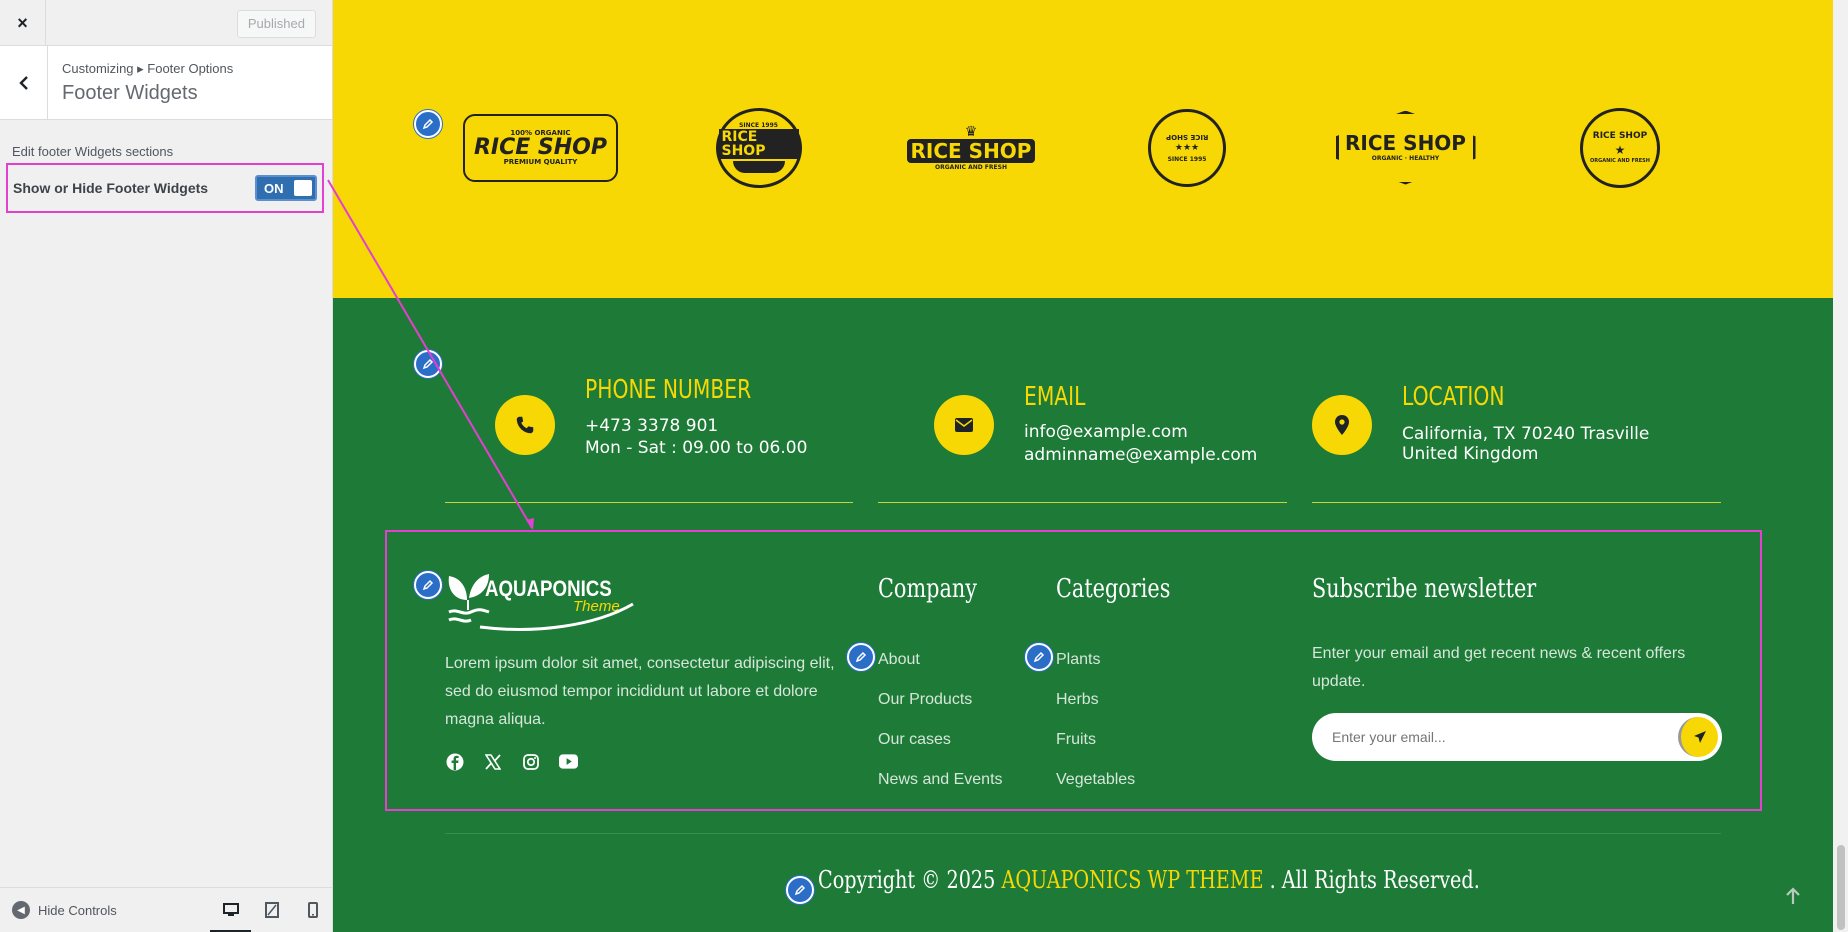 The image size is (1848, 932). I want to click on newsletter-form, so click(1517, 737).